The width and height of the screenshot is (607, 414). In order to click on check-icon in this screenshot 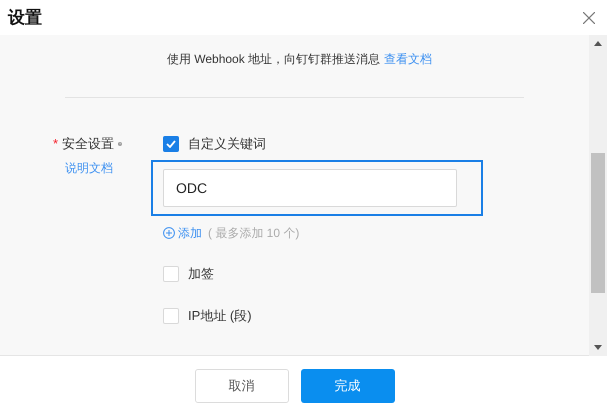, I will do `click(171, 144)`.